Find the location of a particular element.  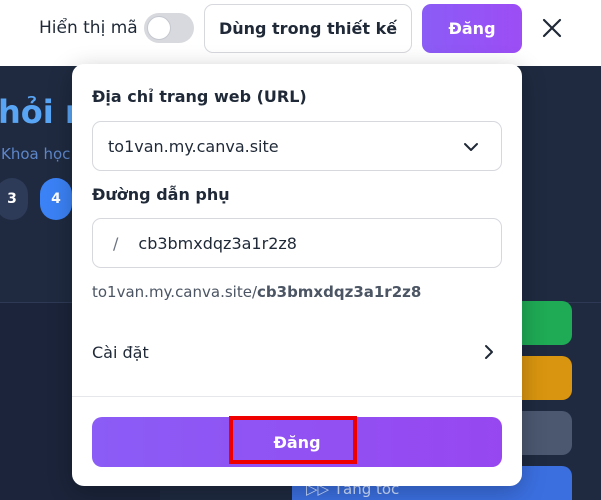

url-dropdown: to1van.my.canva.site is located at coordinates (297, 146).